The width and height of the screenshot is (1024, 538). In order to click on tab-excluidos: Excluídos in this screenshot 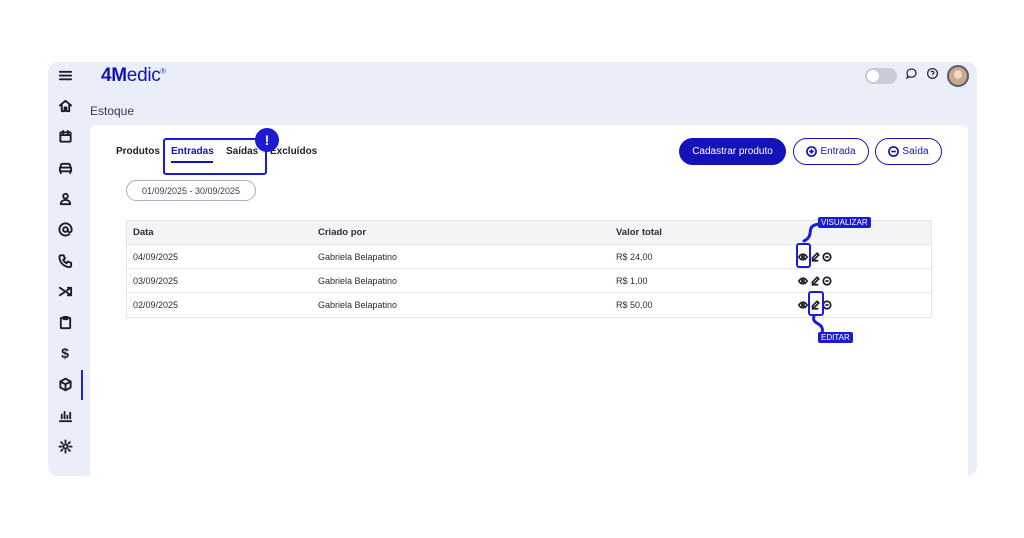, I will do `click(293, 151)`.